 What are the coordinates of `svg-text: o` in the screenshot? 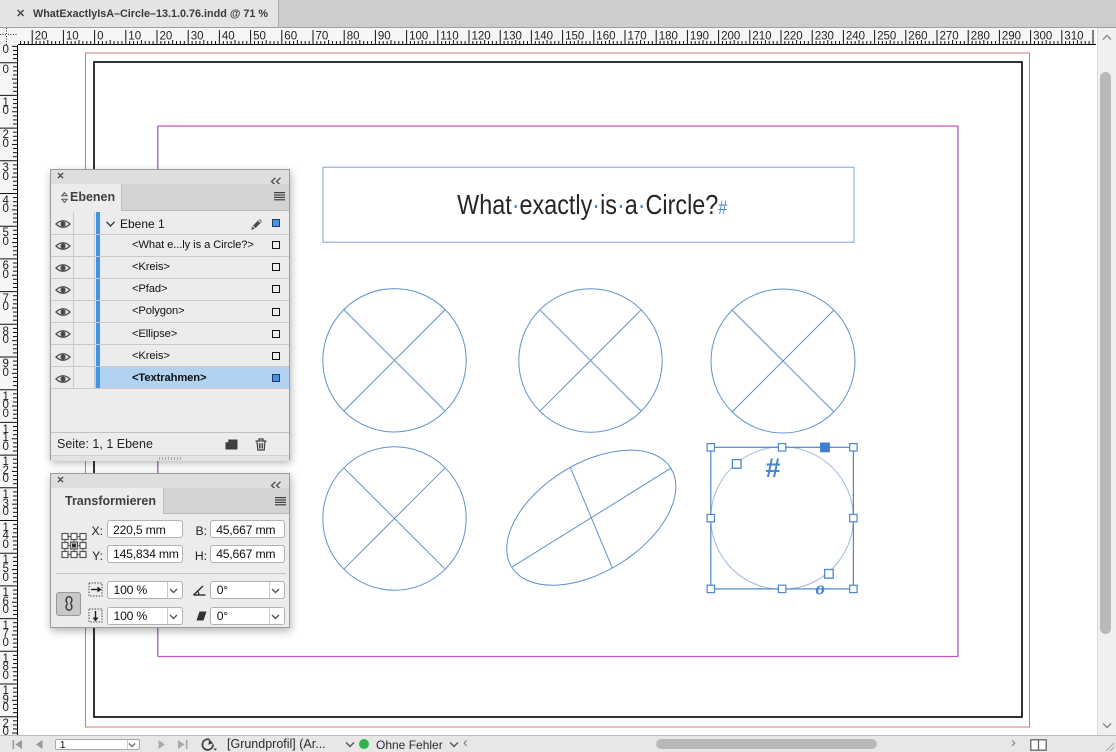 It's located at (821, 589).